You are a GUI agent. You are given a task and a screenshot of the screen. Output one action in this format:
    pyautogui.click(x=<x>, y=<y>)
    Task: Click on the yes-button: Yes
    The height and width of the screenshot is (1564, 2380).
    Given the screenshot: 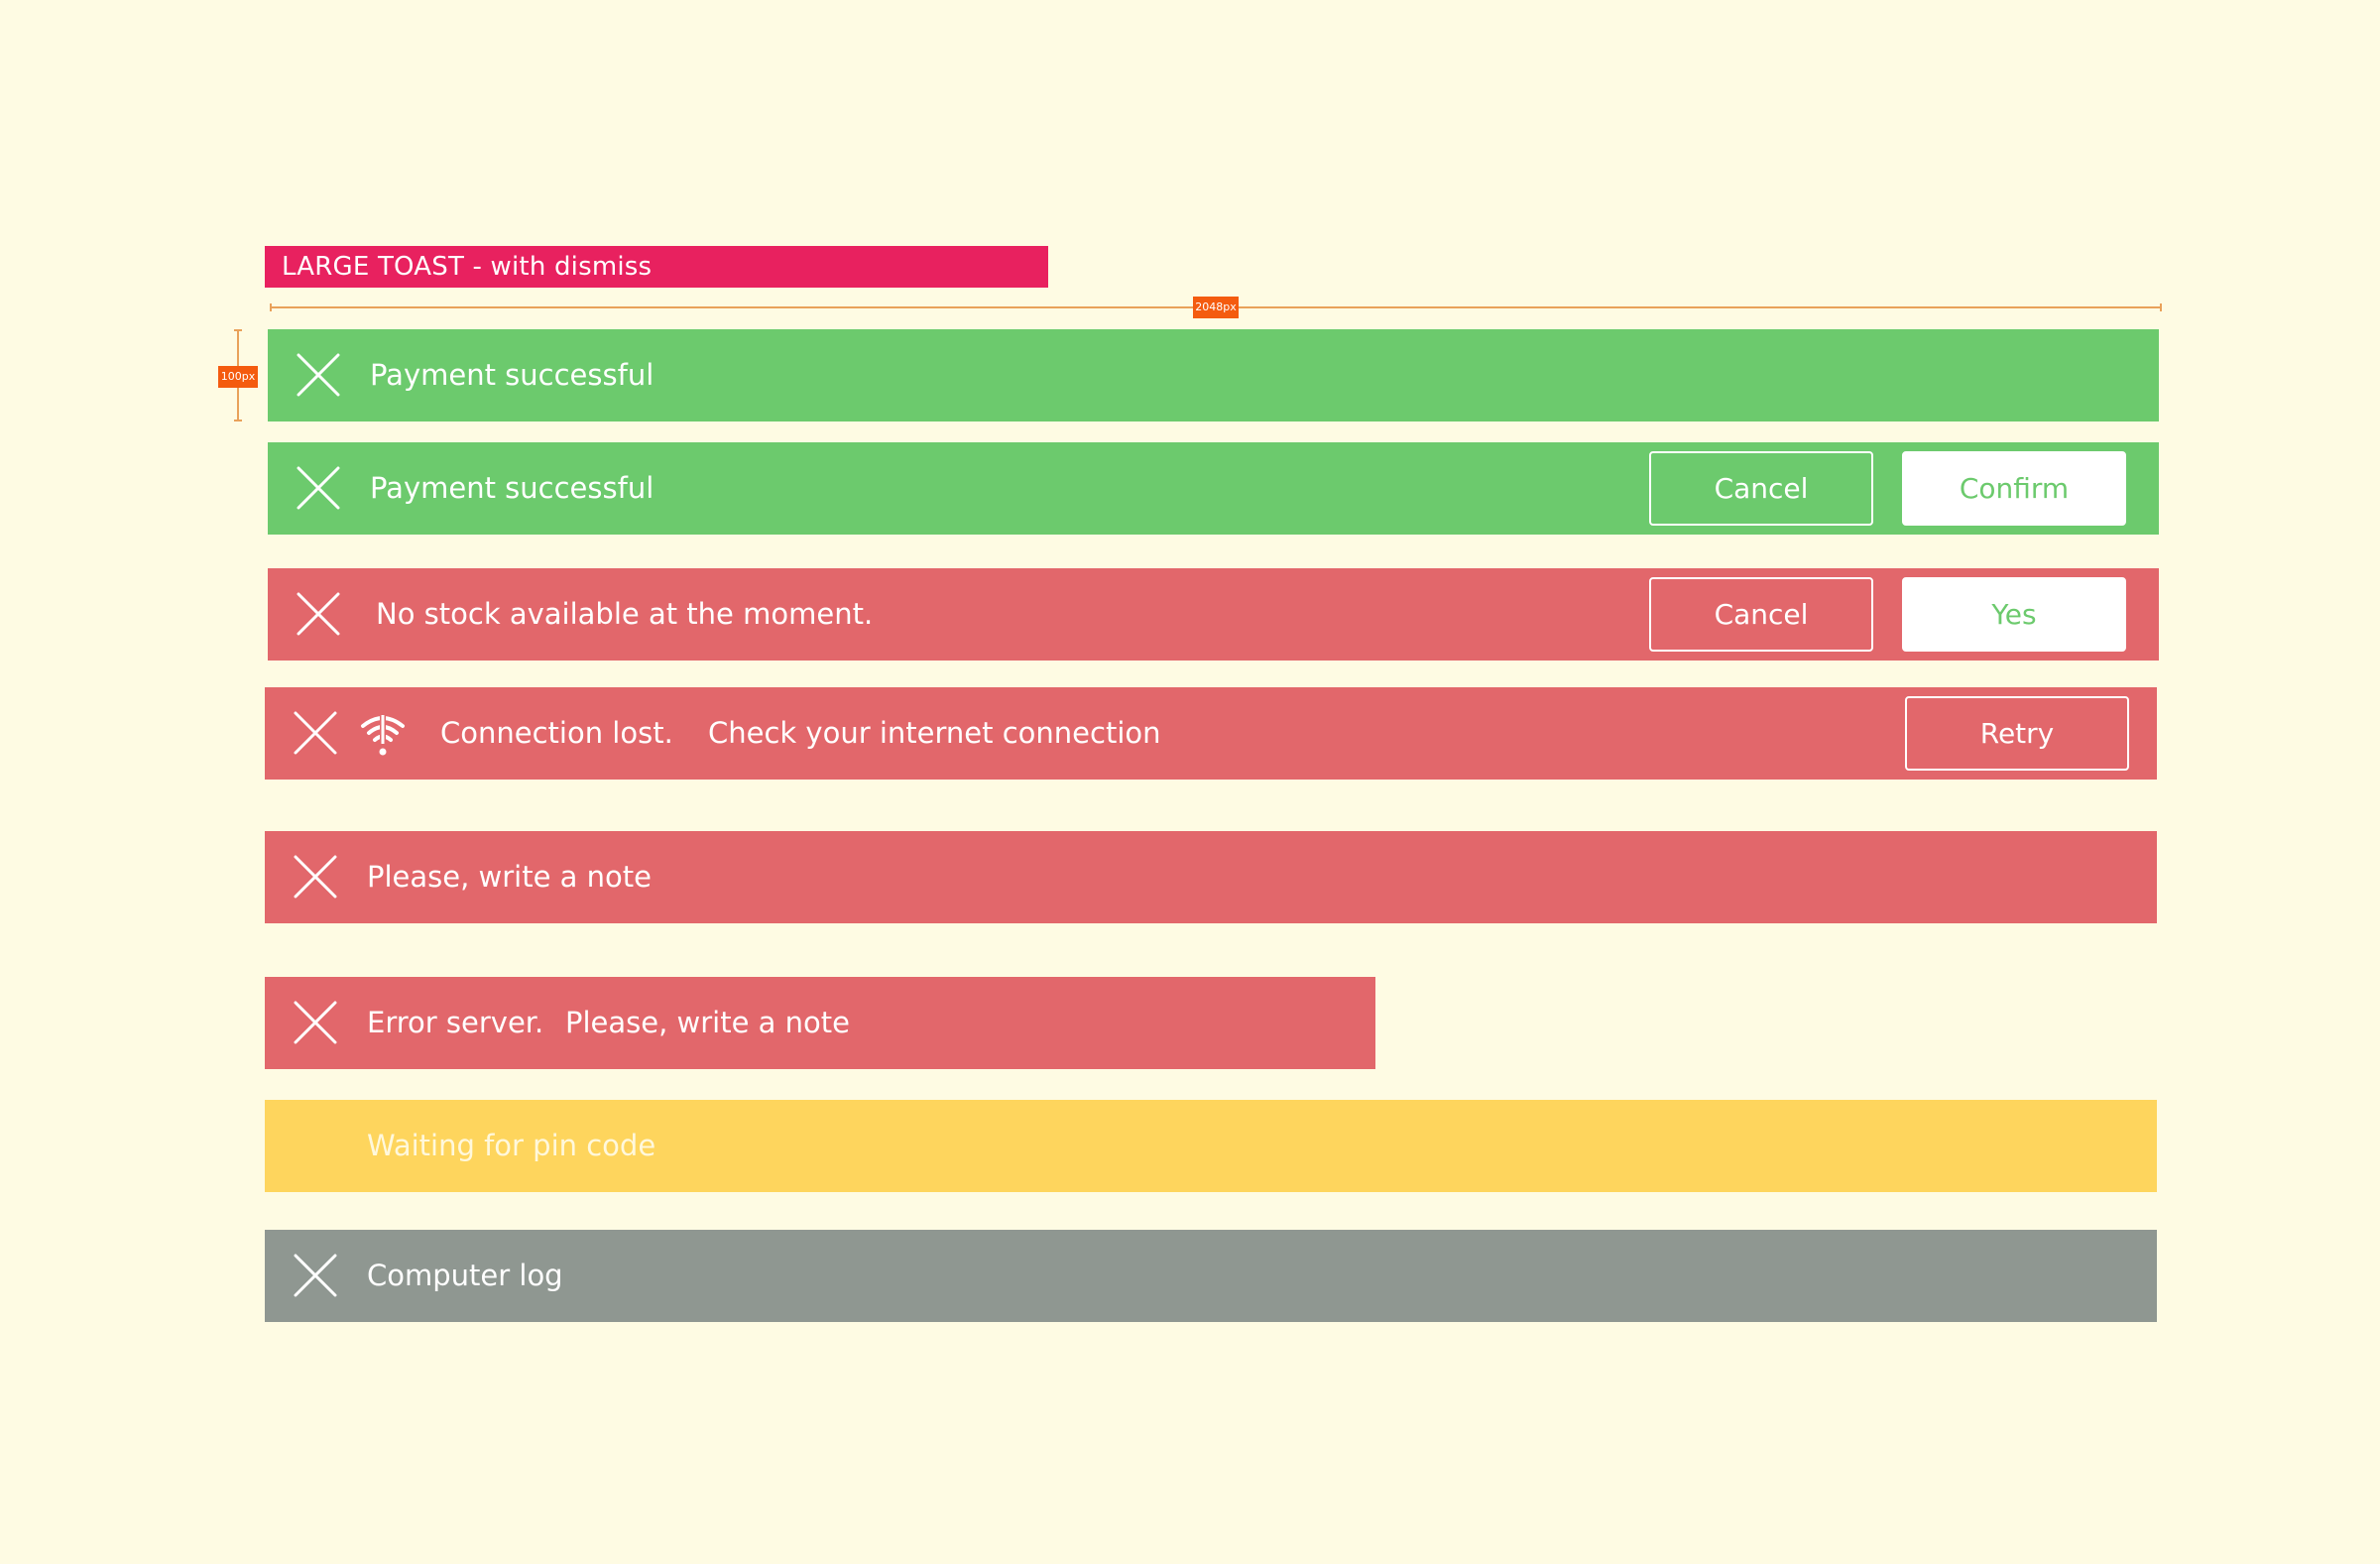 What is the action you would take?
    pyautogui.click(x=2014, y=614)
    